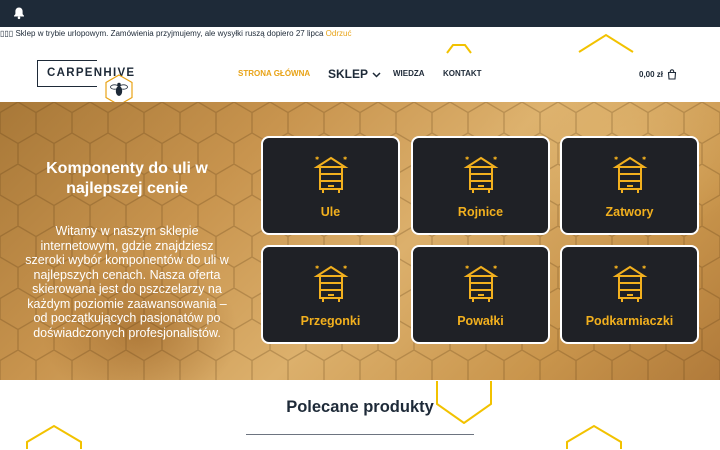 The image size is (720, 450). Describe the element at coordinates (651, 74) in the screenshot. I see `cart-total: 0,00 zł` at that location.